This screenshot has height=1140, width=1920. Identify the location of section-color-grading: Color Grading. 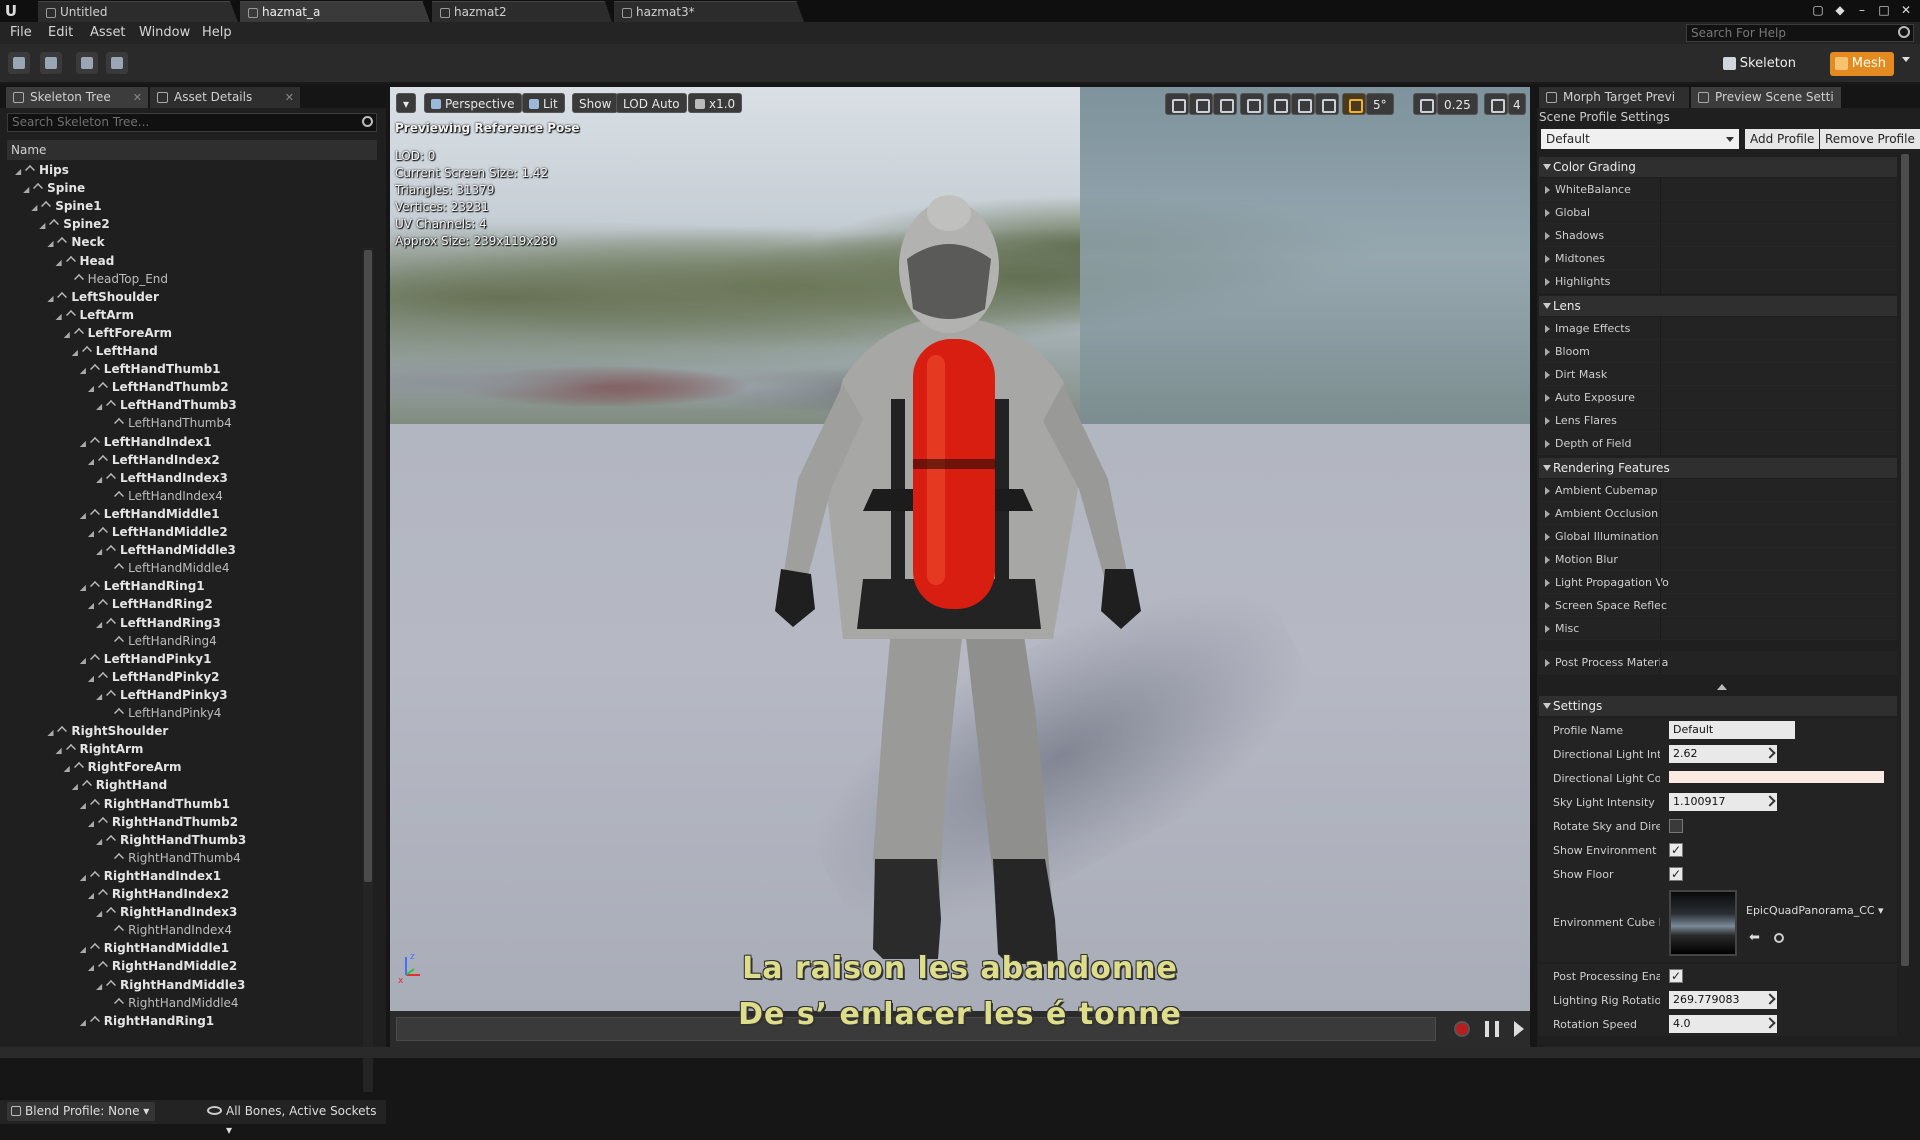
(1718, 167).